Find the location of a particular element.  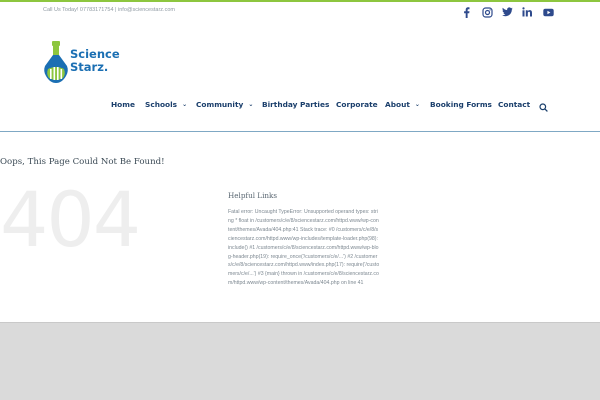

flask-icon is located at coordinates (56, 62).